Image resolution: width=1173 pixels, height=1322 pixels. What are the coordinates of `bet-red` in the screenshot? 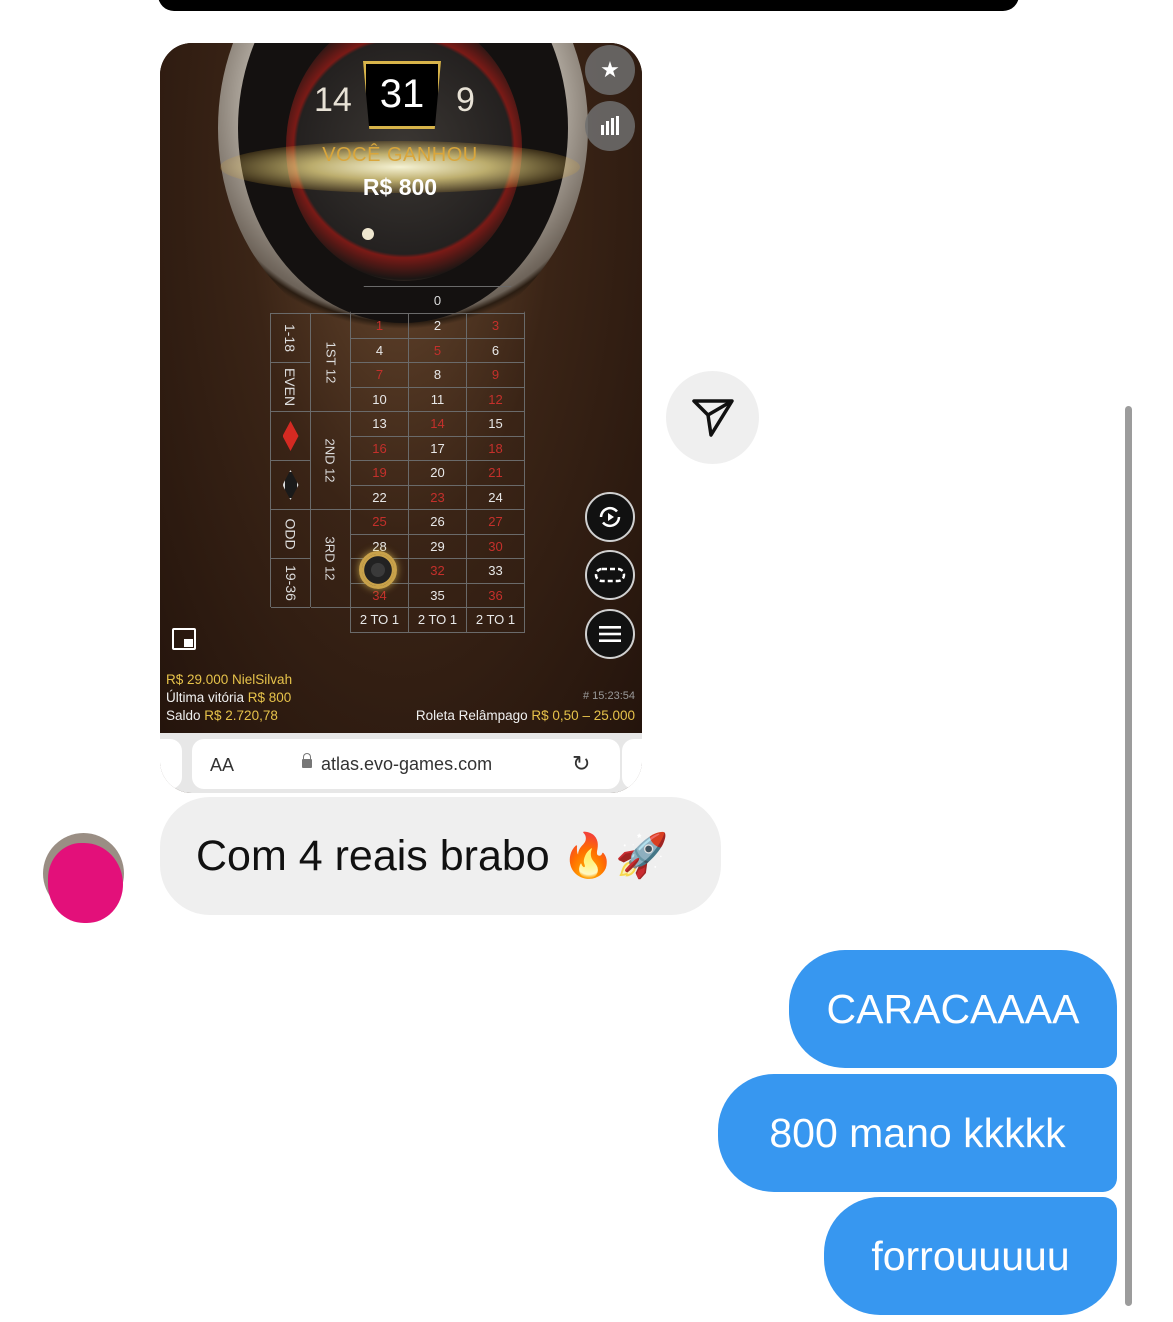 It's located at (290, 436).